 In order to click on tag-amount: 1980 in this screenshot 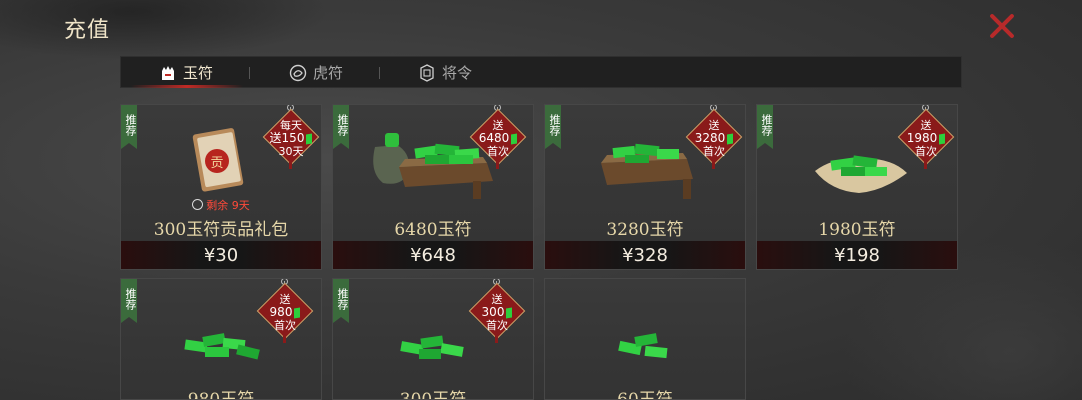, I will do `click(922, 138)`.